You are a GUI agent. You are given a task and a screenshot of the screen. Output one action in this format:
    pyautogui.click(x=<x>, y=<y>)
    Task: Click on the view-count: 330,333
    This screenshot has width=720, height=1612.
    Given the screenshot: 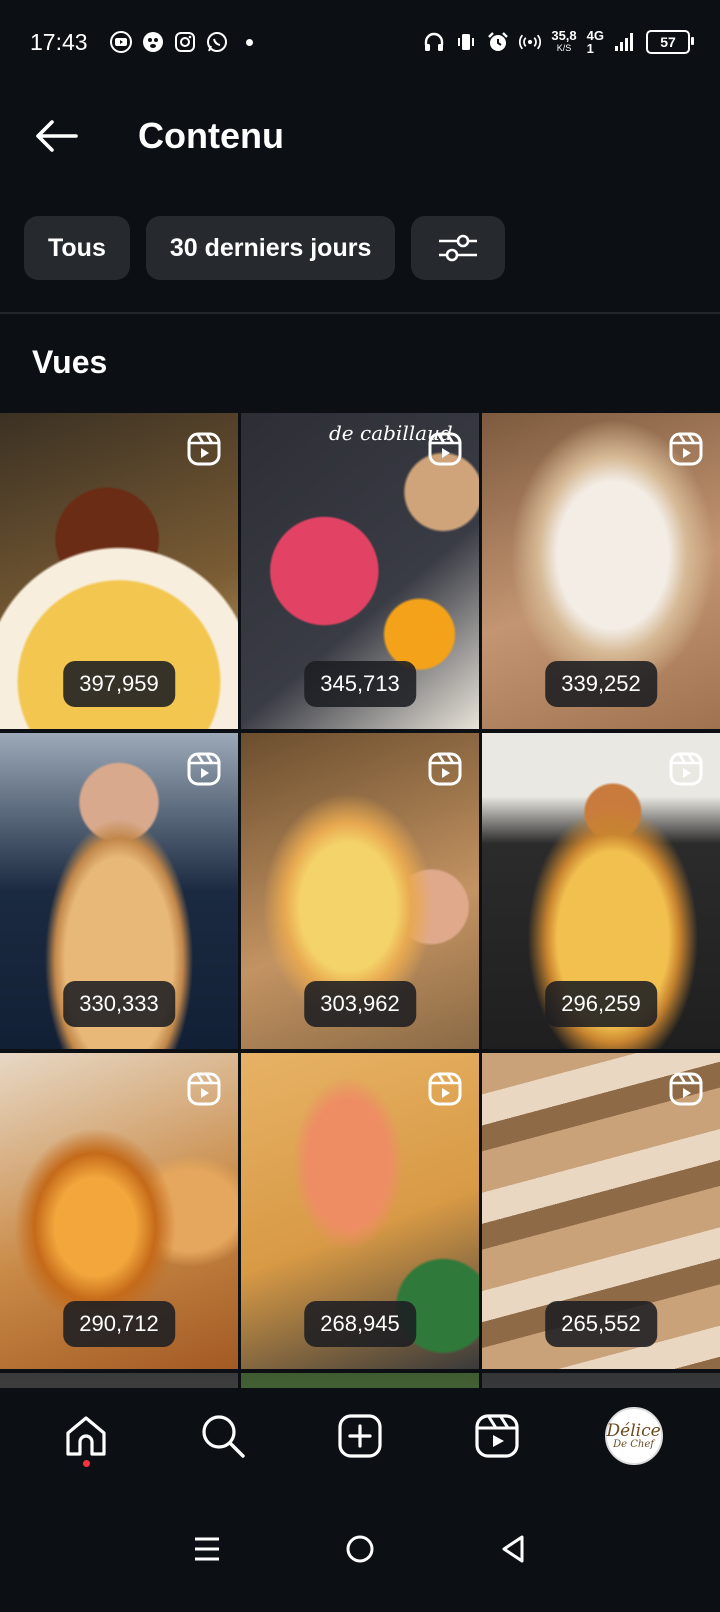 What is the action you would take?
    pyautogui.click(x=119, y=1004)
    